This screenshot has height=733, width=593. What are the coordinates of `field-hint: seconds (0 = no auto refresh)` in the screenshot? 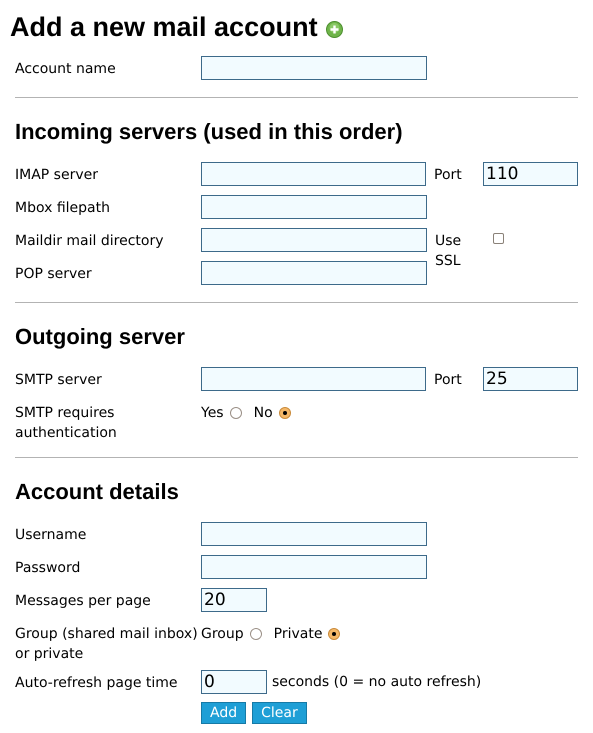 It's located at (377, 682).